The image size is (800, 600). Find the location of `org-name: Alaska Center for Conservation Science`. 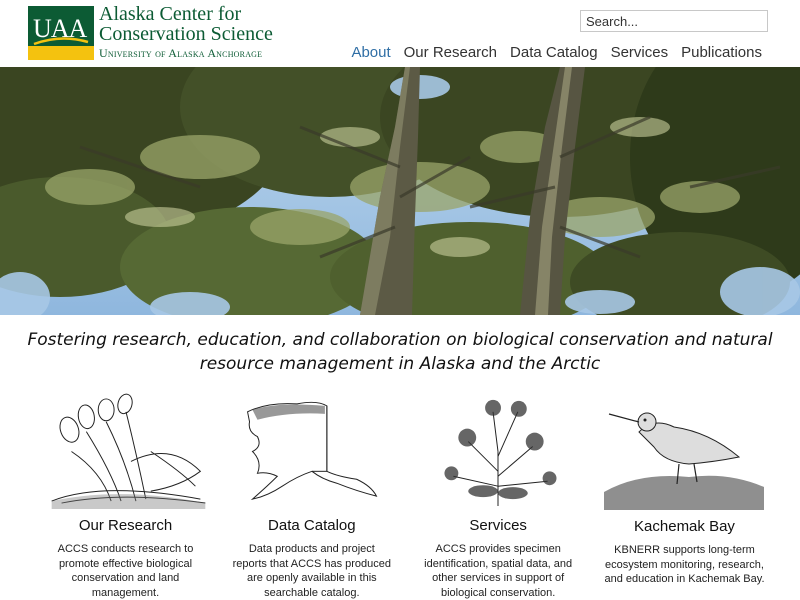

org-name: Alaska Center for Conservation Science is located at coordinates (186, 24).